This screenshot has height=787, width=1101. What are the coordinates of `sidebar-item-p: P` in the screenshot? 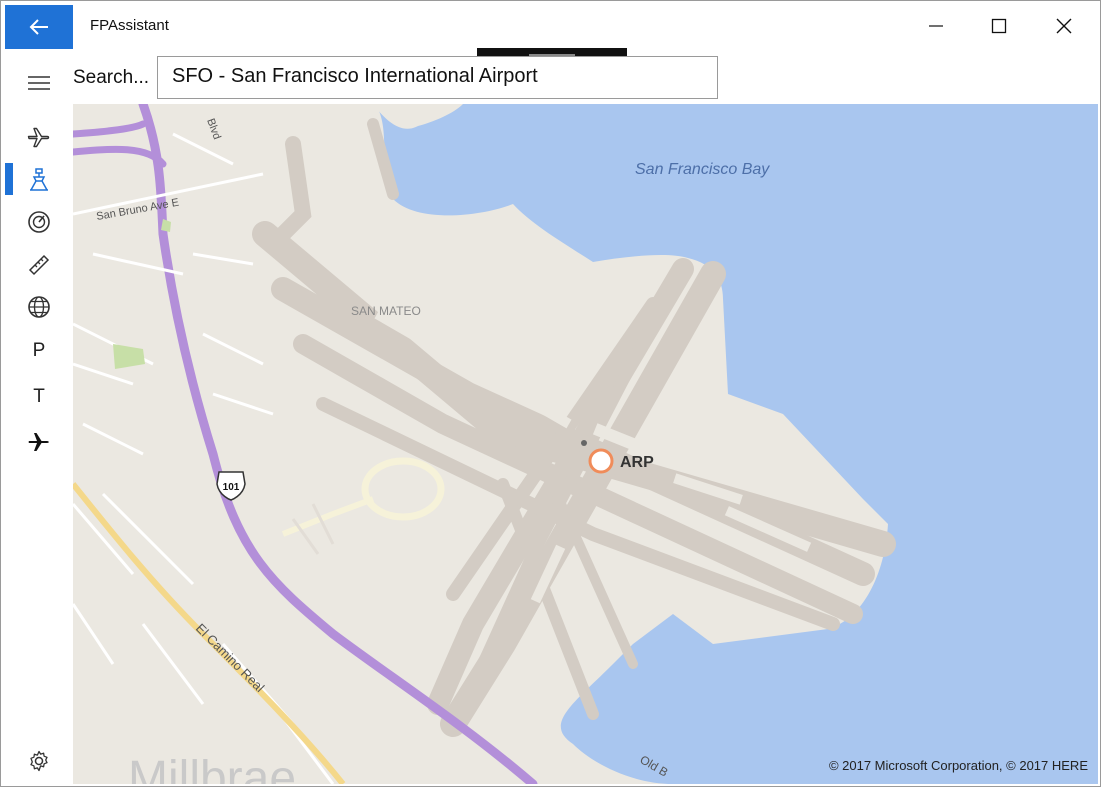 It's located at (39, 351).